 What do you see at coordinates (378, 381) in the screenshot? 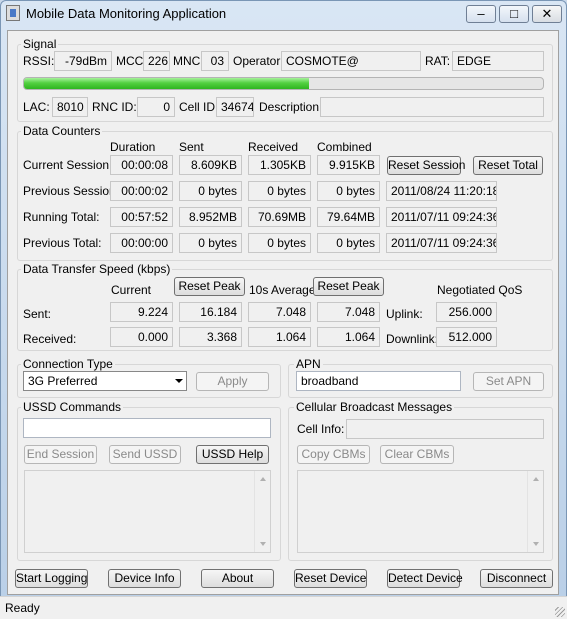
I see `apn-input: broadband` at bounding box center [378, 381].